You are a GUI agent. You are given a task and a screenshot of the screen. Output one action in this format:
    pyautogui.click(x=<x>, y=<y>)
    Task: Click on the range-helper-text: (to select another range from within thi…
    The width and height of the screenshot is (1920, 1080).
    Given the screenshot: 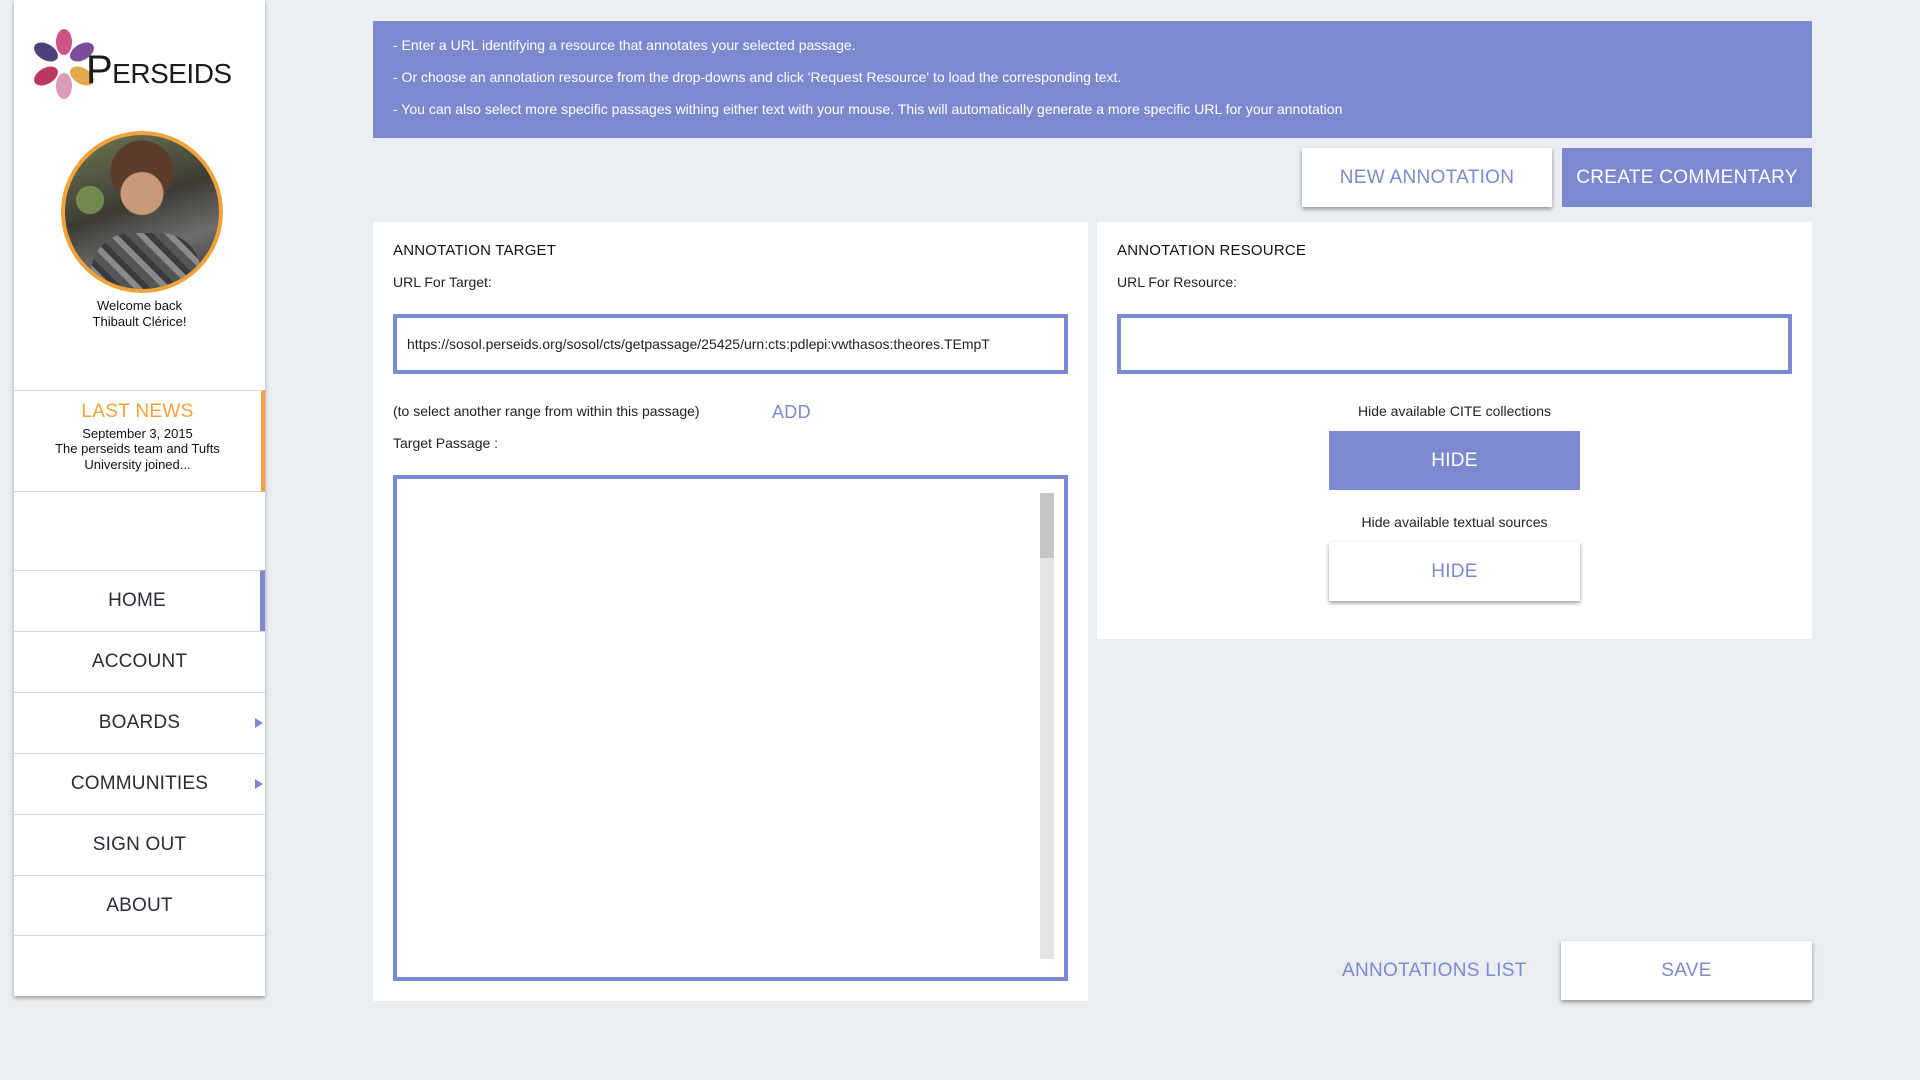 What is the action you would take?
    pyautogui.click(x=546, y=411)
    